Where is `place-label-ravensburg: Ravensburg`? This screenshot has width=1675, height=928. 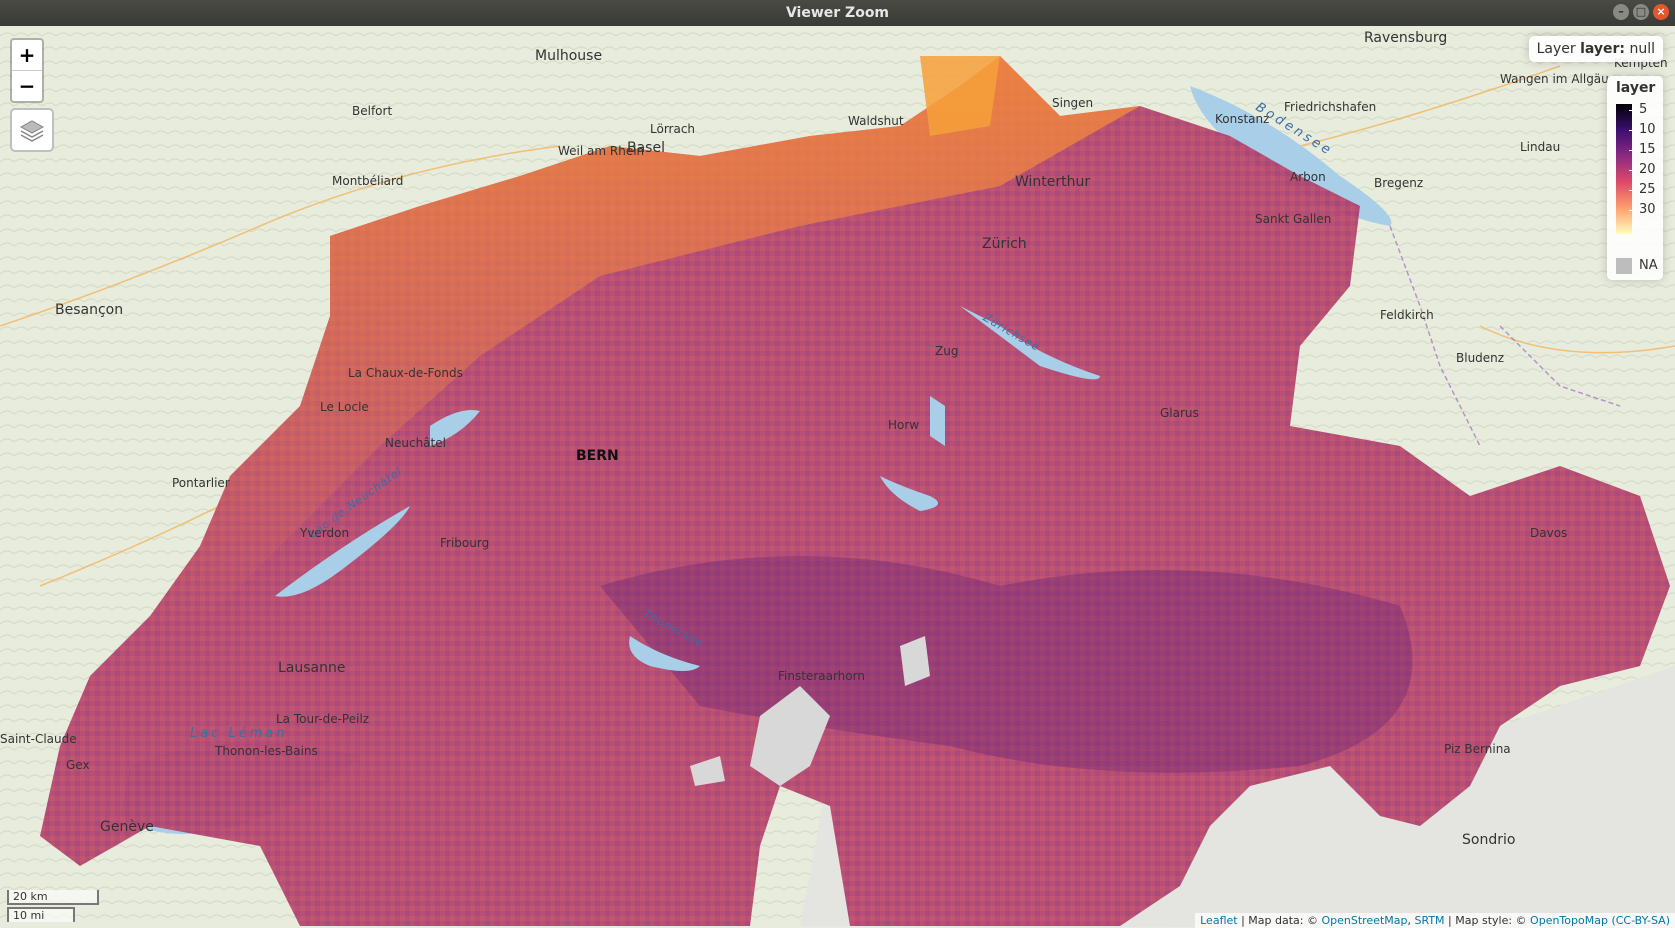
place-label-ravensburg: Ravensburg is located at coordinates (1406, 38).